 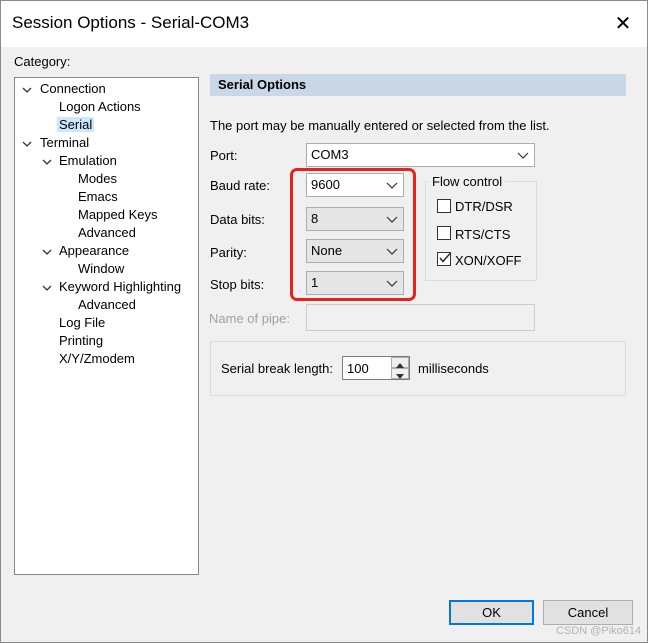 I want to click on tree-item-appearance: Appearance, so click(x=94, y=251).